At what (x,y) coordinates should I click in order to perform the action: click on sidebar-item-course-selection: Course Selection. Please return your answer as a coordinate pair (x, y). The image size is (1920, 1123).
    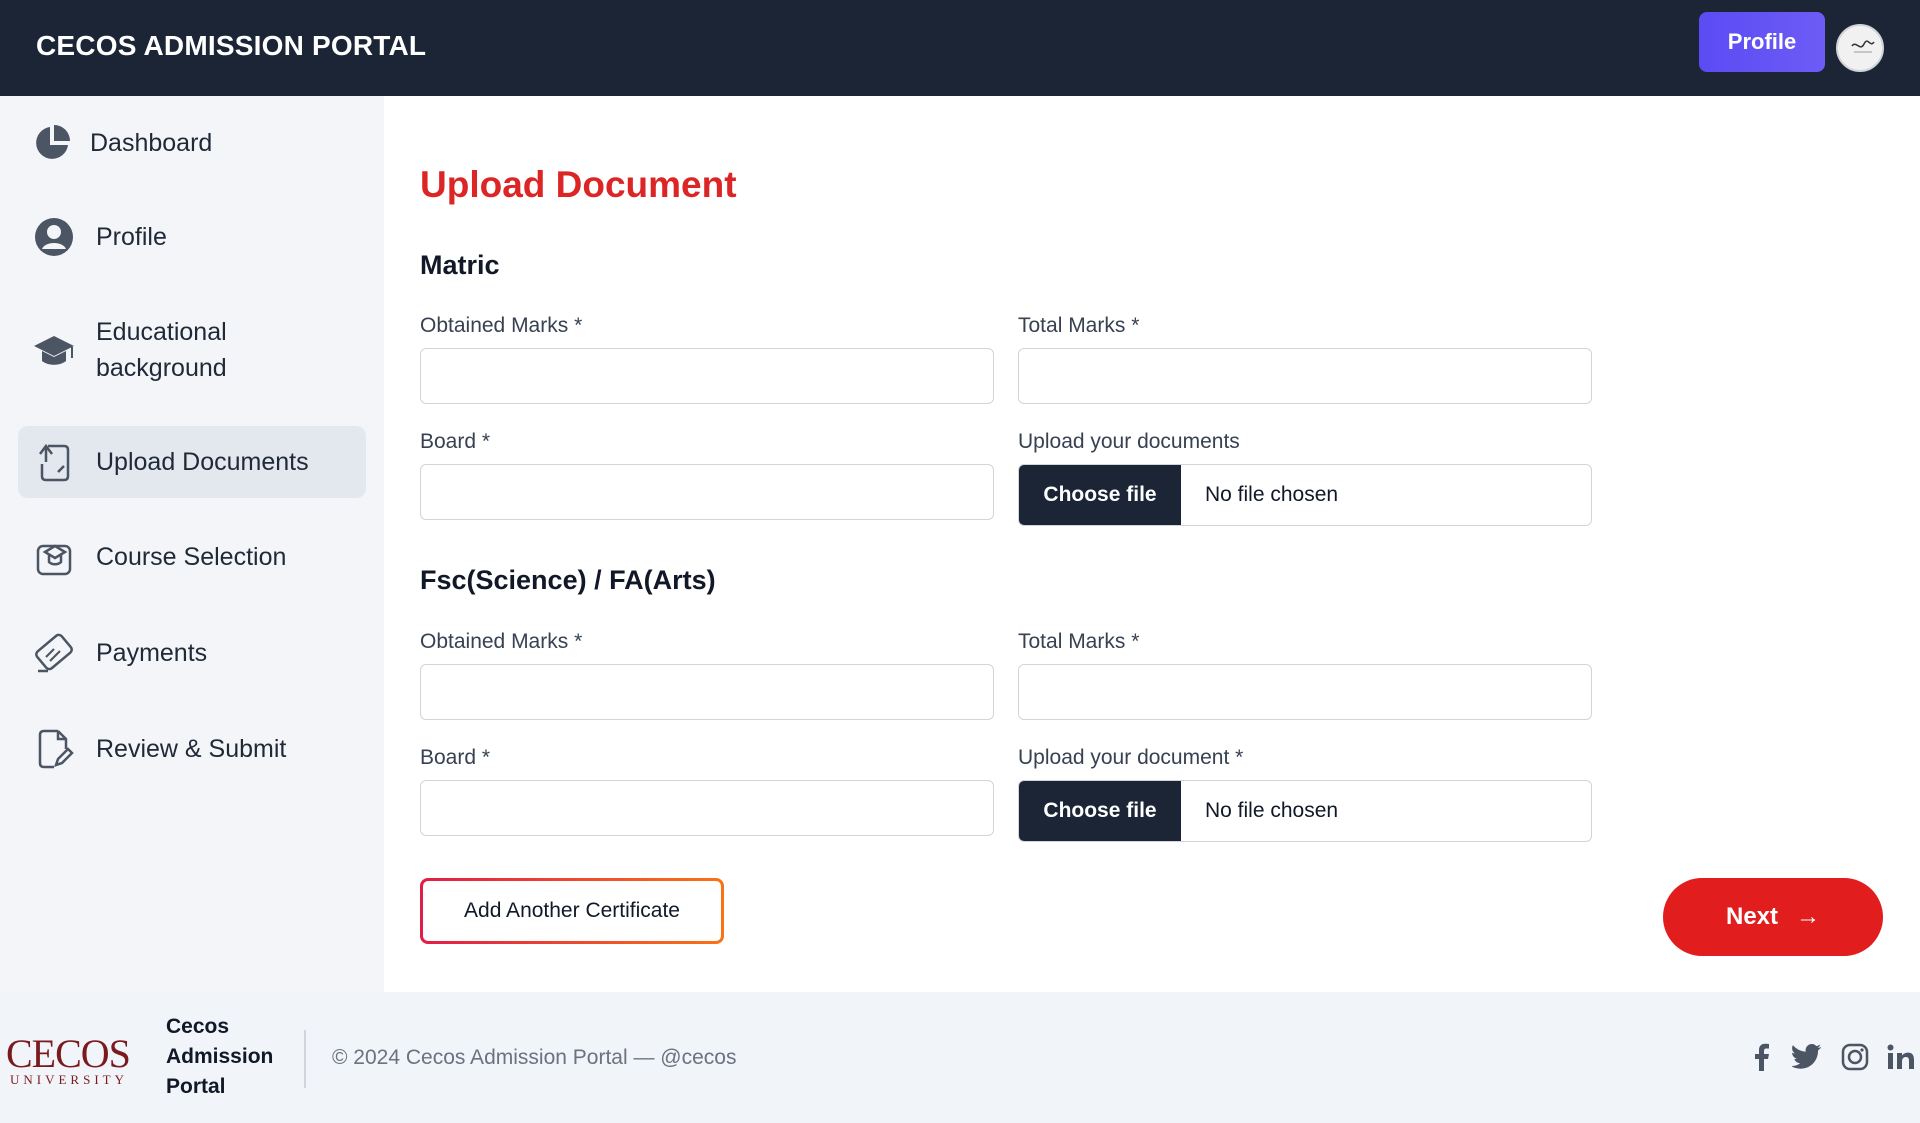
    Looking at the image, I should click on (192, 557).